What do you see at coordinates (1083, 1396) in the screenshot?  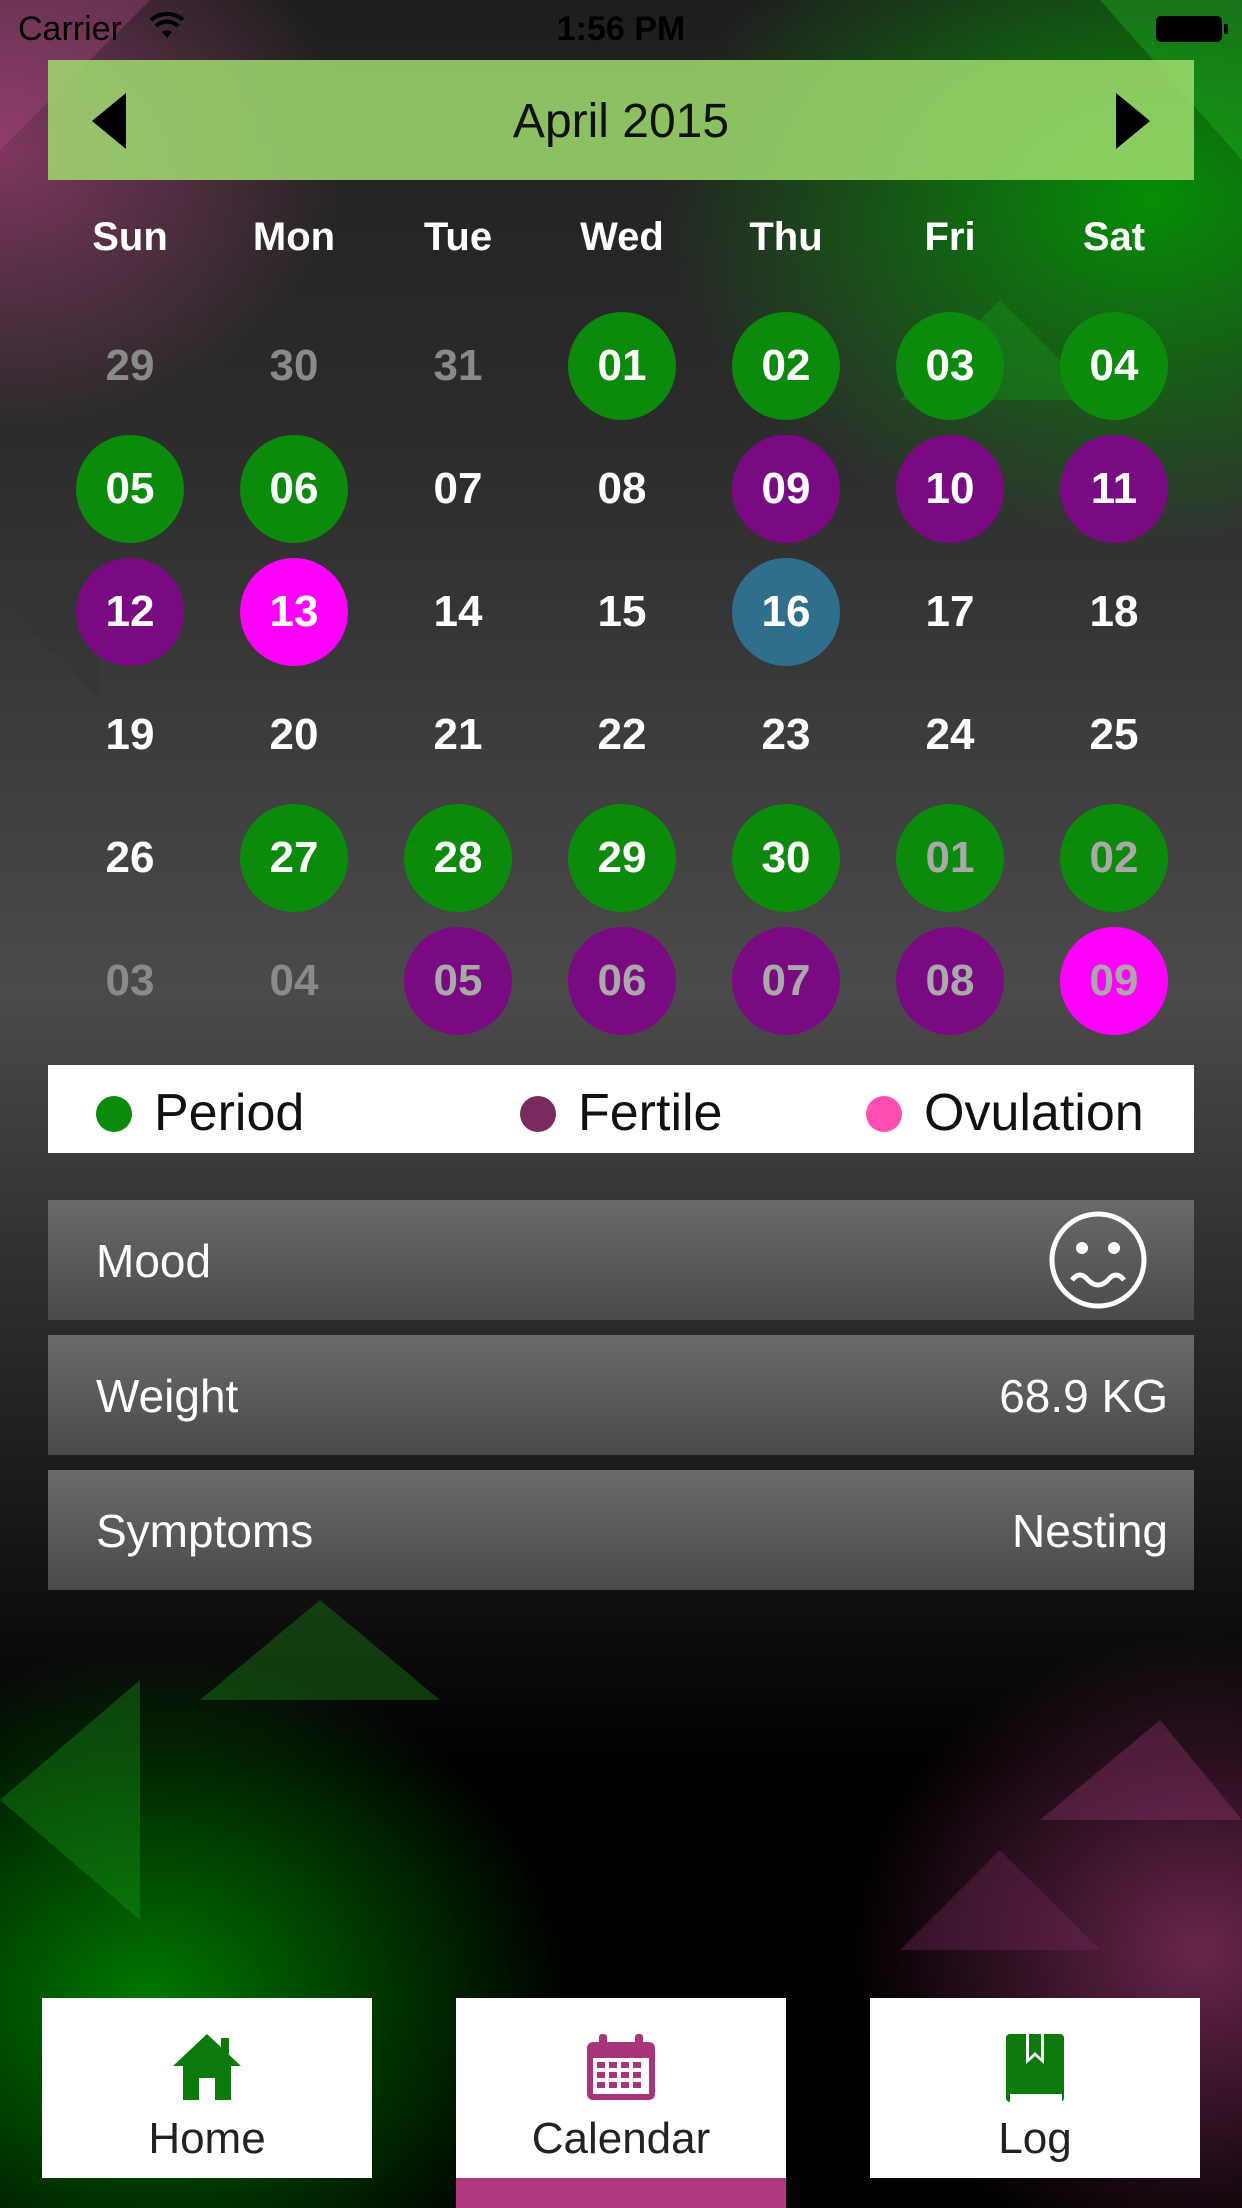 I see `weight-value: 68.9 KG` at bounding box center [1083, 1396].